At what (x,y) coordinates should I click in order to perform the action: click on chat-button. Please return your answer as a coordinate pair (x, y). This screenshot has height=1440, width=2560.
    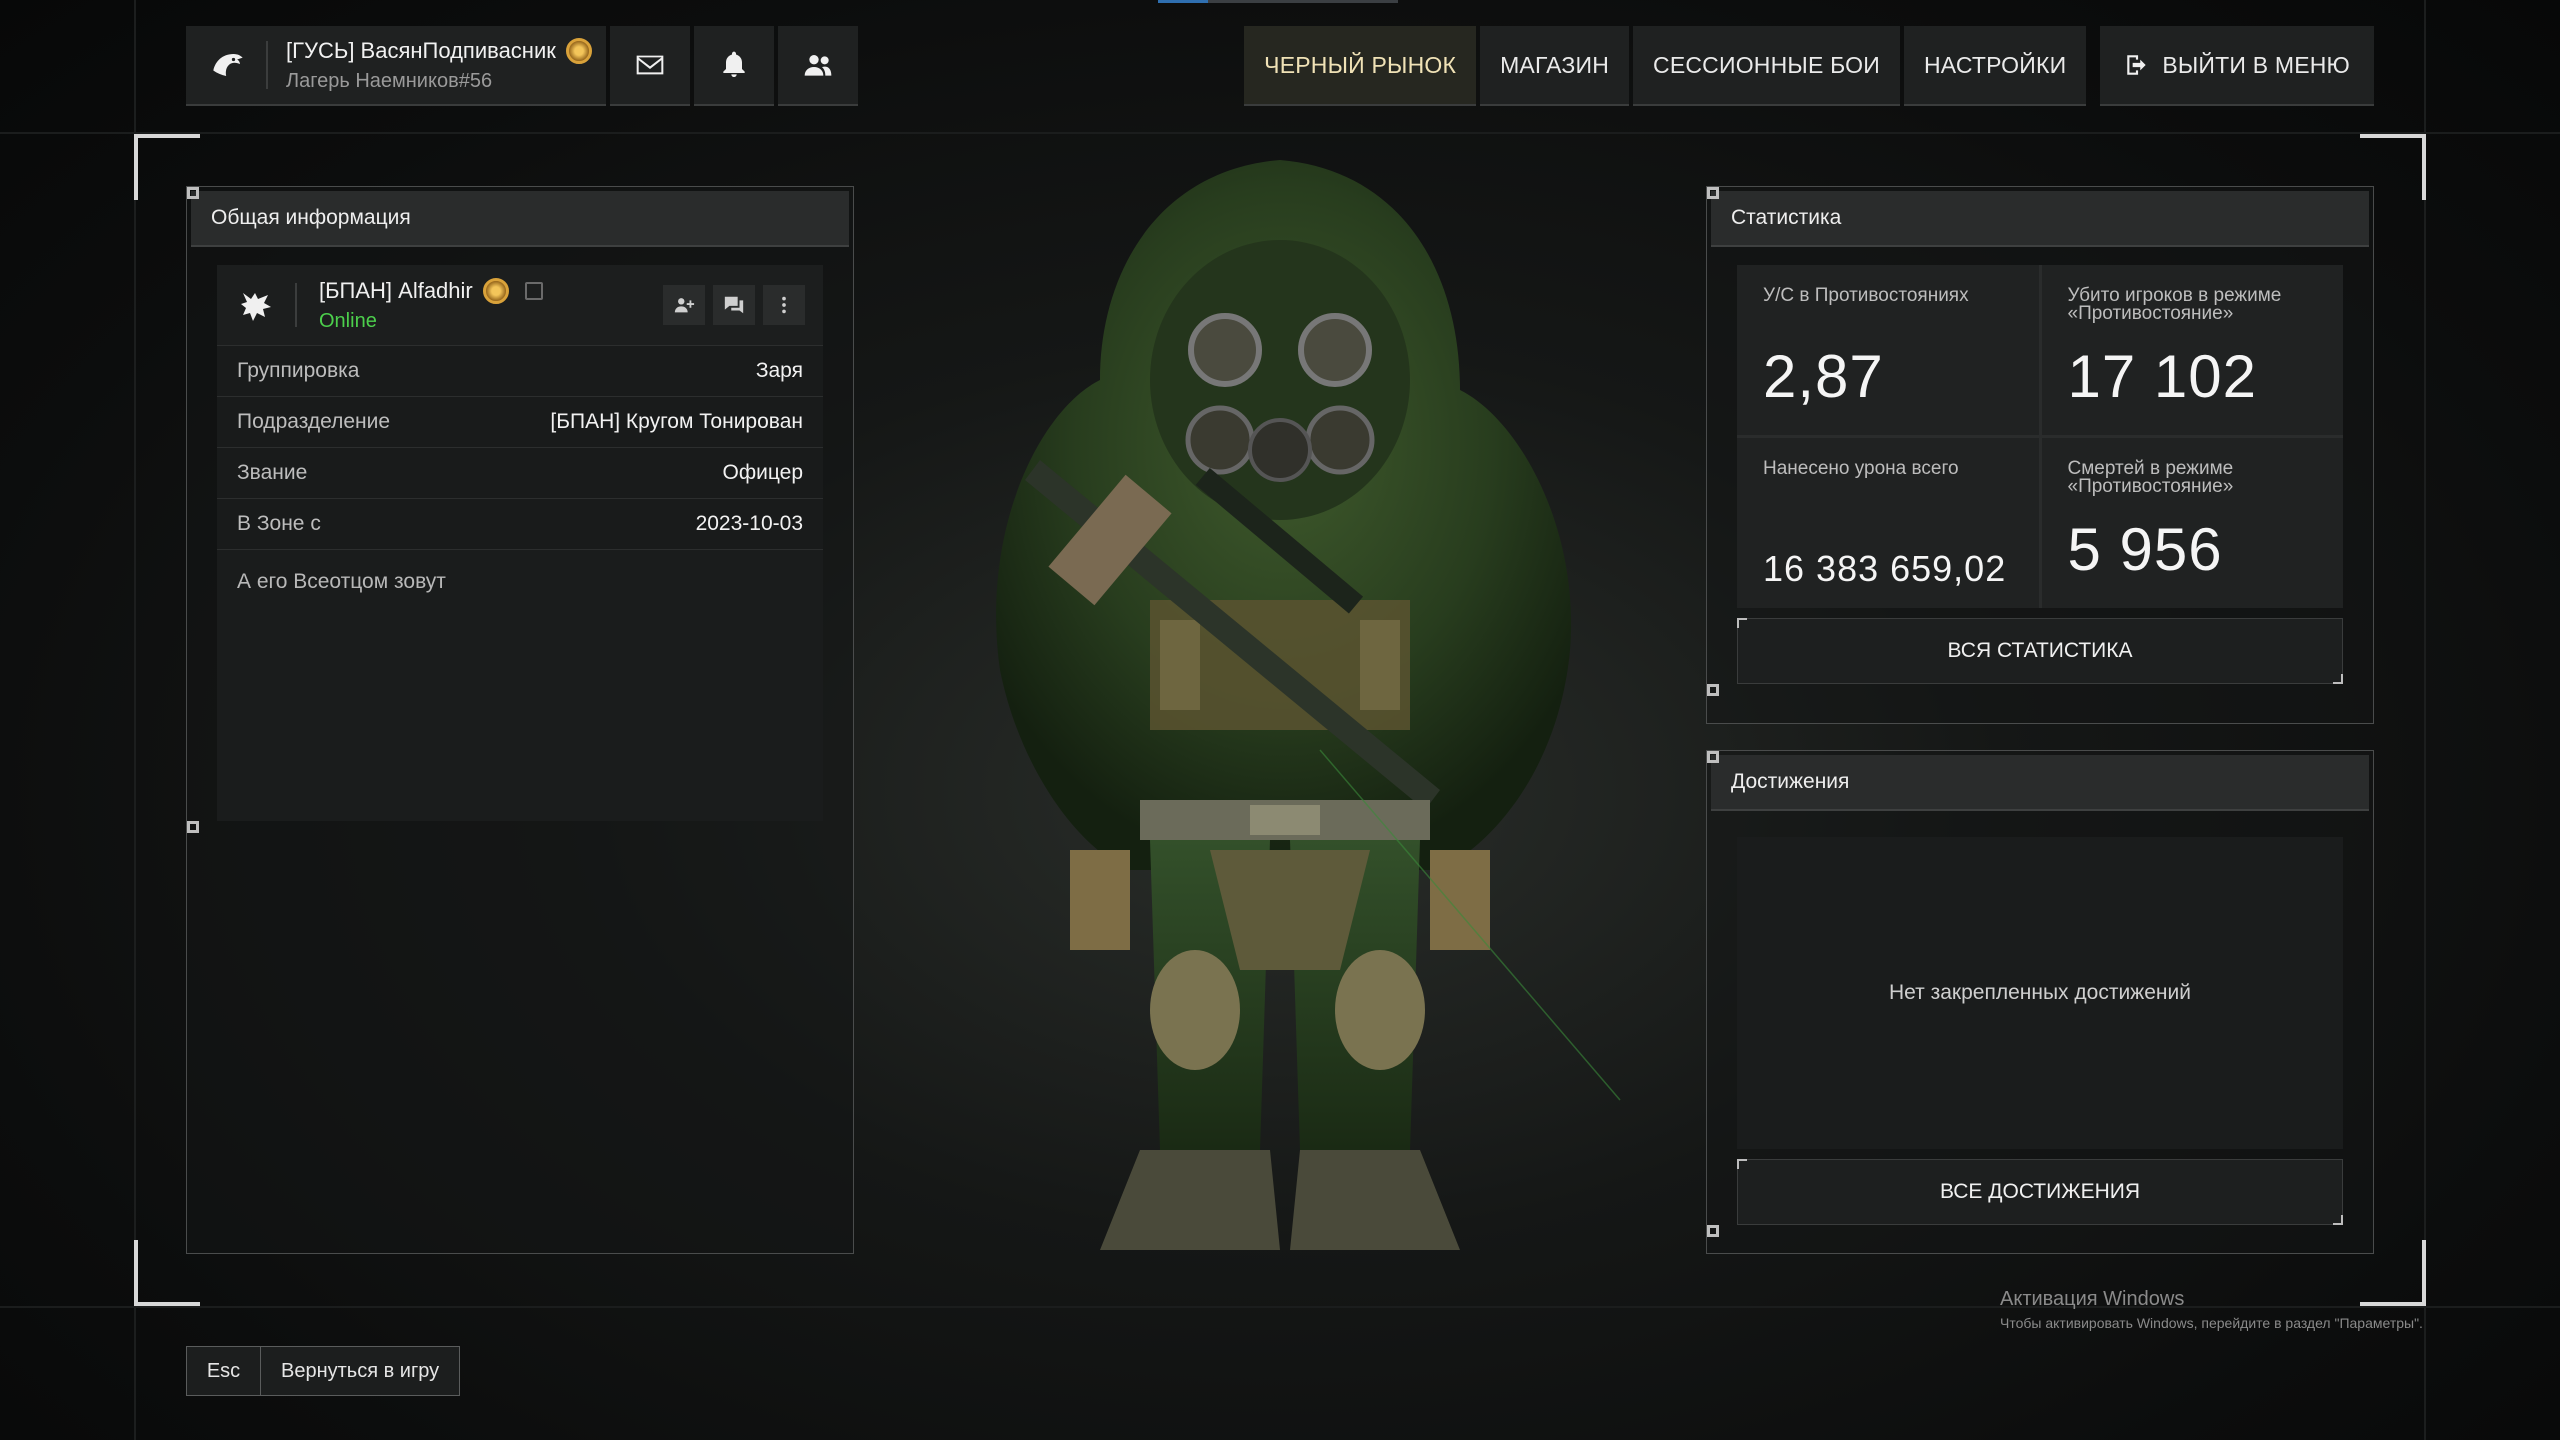
    Looking at the image, I should click on (734, 305).